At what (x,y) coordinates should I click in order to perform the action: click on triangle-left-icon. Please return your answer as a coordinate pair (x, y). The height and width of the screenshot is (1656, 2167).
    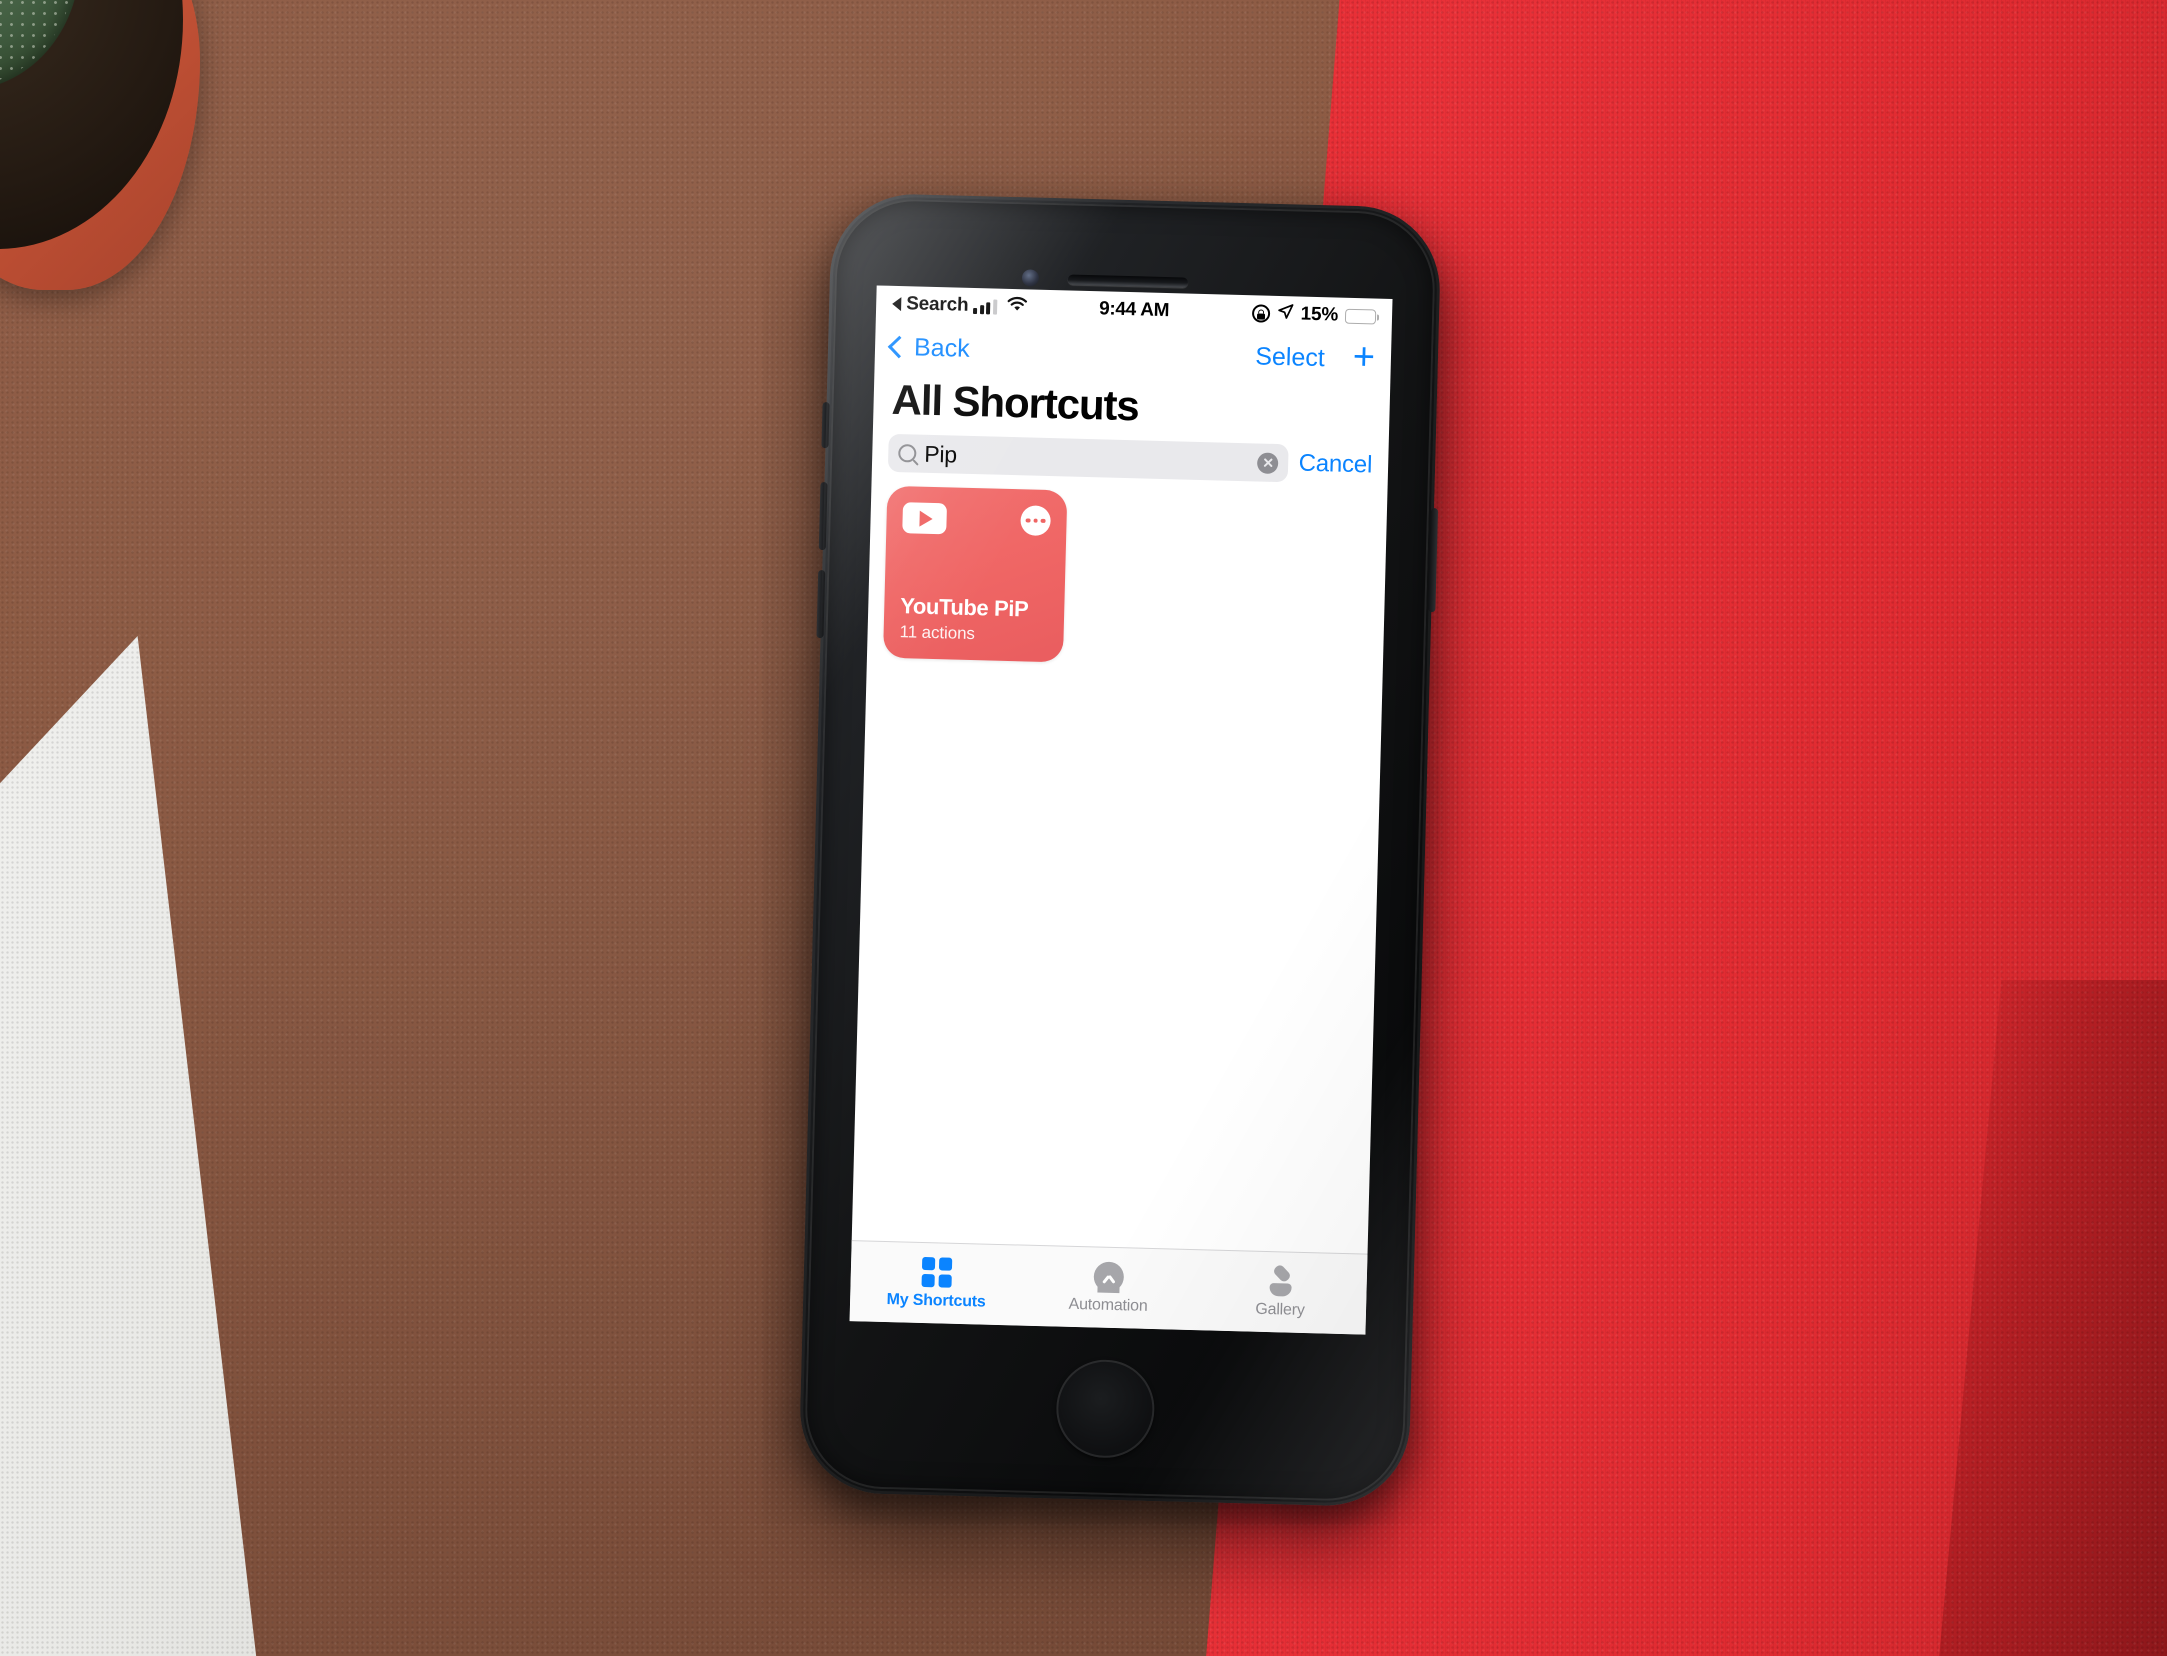
    Looking at the image, I should click on (897, 304).